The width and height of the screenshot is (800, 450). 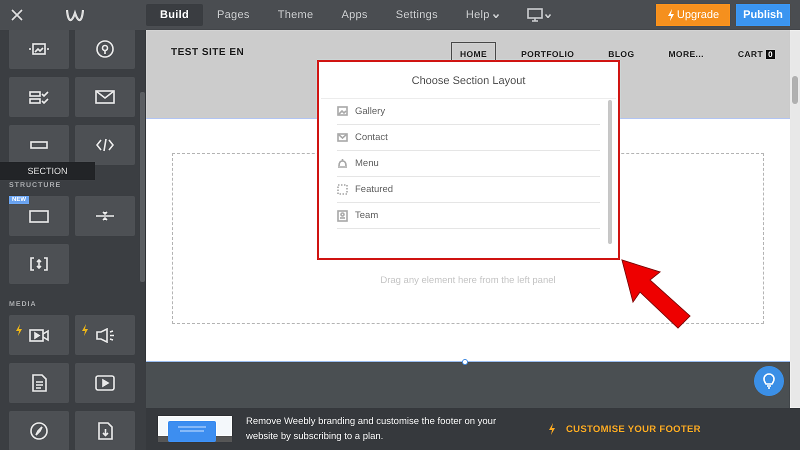 What do you see at coordinates (366, 215) in the screenshot?
I see `option-label: Team` at bounding box center [366, 215].